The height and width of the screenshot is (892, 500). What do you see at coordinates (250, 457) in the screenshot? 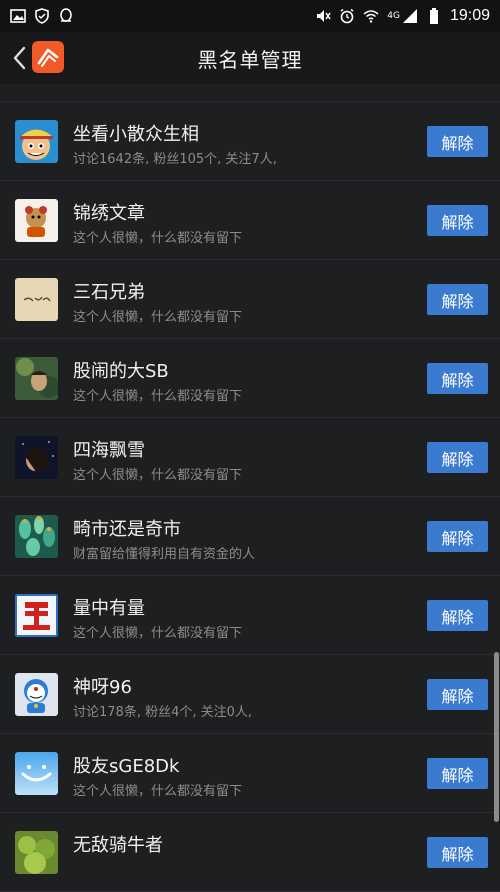
I see `list-item: 四海飘雪 这个人很懒，什么都没有留下 解除` at bounding box center [250, 457].